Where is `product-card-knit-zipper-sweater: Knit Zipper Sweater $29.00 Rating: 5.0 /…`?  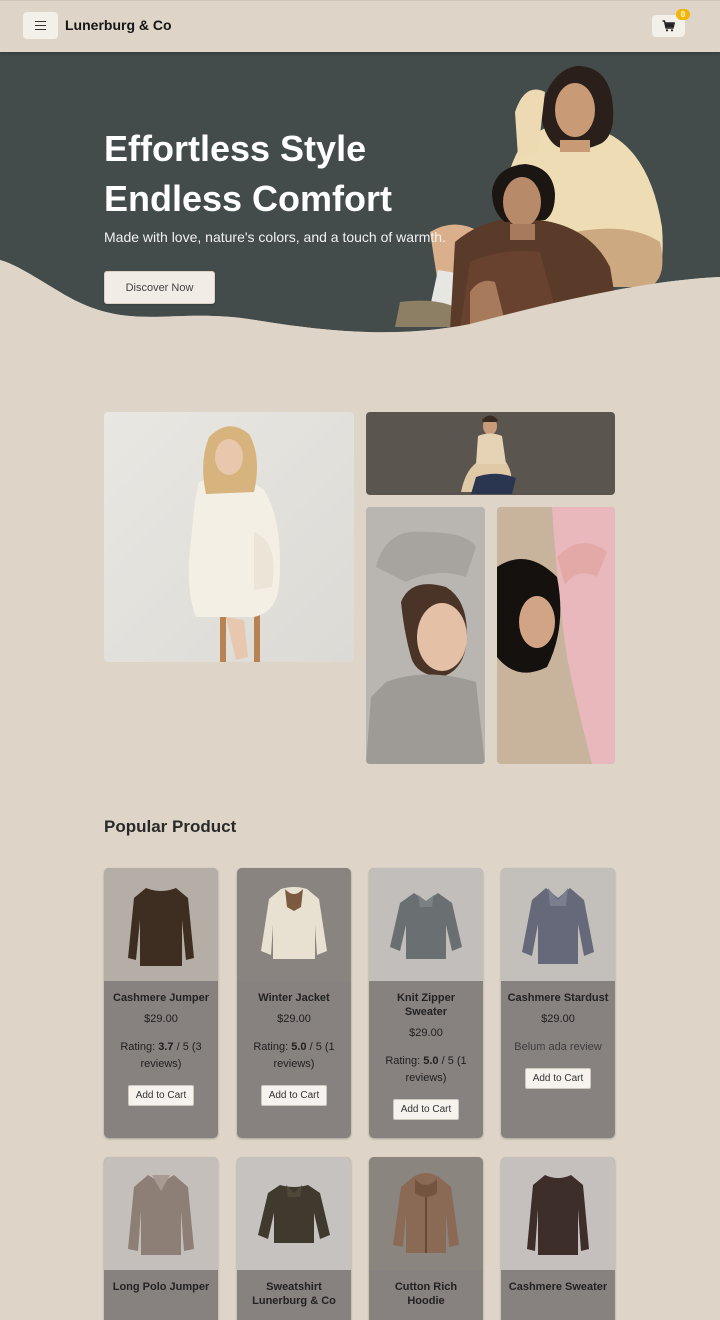 product-card-knit-zipper-sweater: Knit Zipper Sweater $29.00 Rating: 5.0 /… is located at coordinates (426, 1003).